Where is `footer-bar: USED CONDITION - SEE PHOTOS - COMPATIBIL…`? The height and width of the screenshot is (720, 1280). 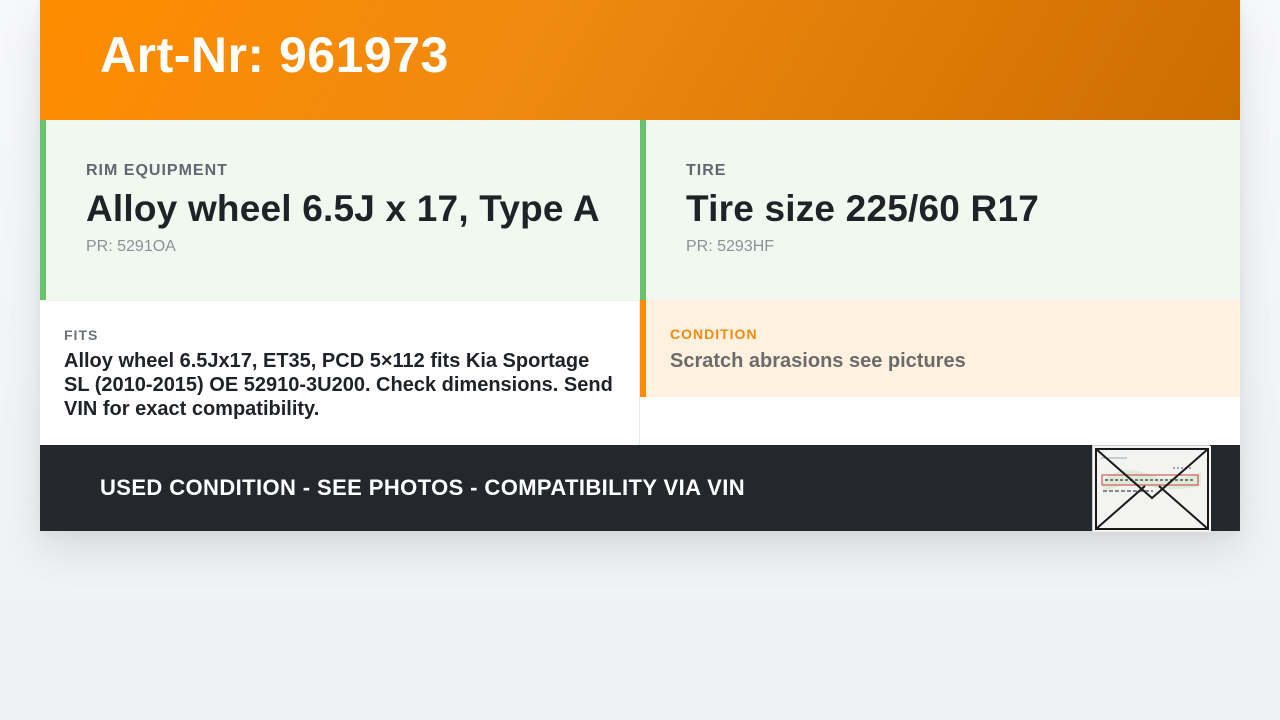 footer-bar: USED CONDITION - SEE PHOTOS - COMPATIBIL… is located at coordinates (640, 488).